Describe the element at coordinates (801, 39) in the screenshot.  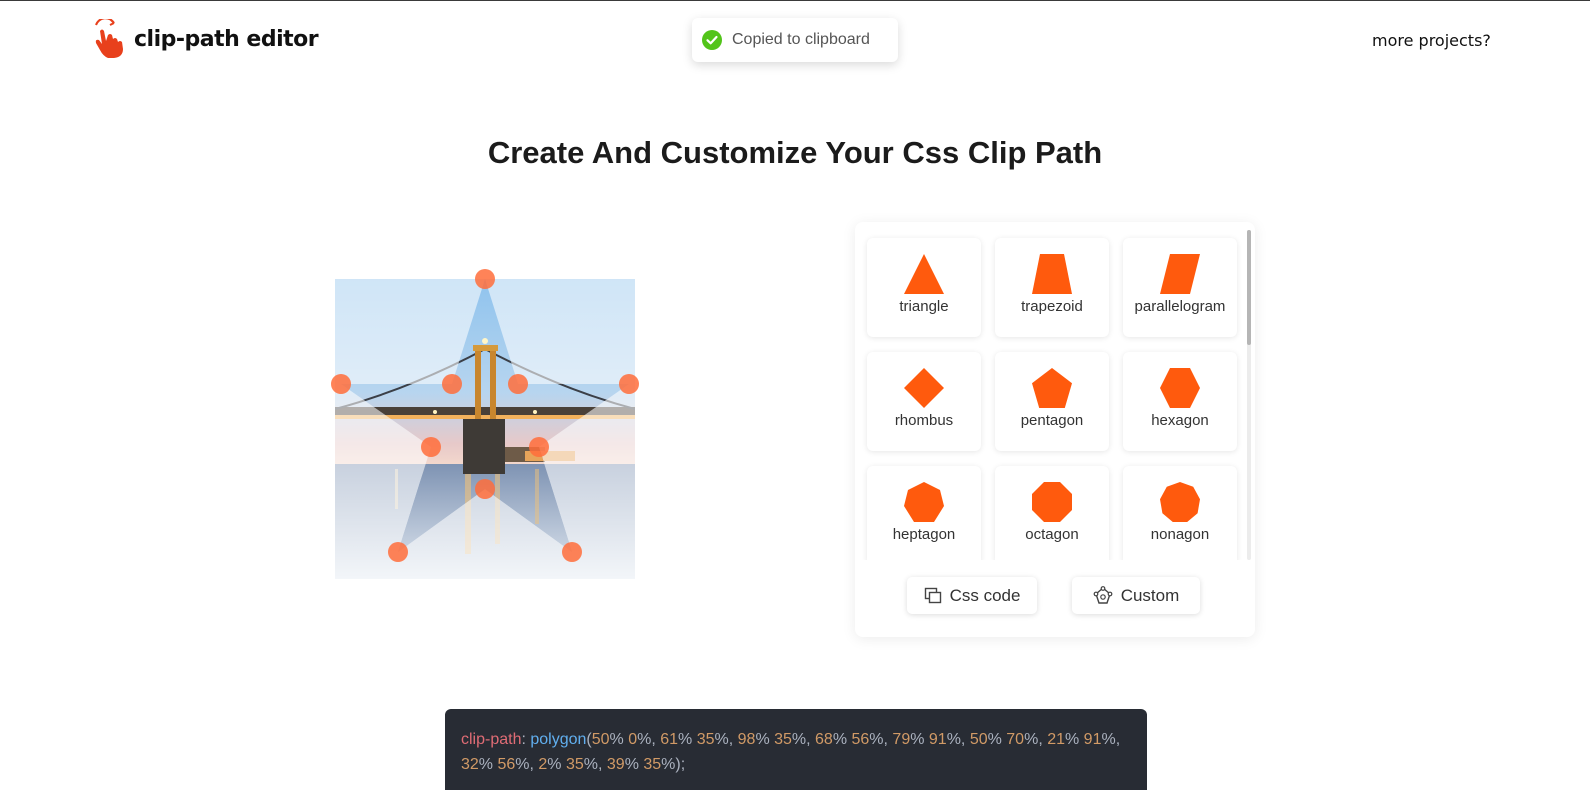
I see `toast-message: Copied to clipboard` at that location.